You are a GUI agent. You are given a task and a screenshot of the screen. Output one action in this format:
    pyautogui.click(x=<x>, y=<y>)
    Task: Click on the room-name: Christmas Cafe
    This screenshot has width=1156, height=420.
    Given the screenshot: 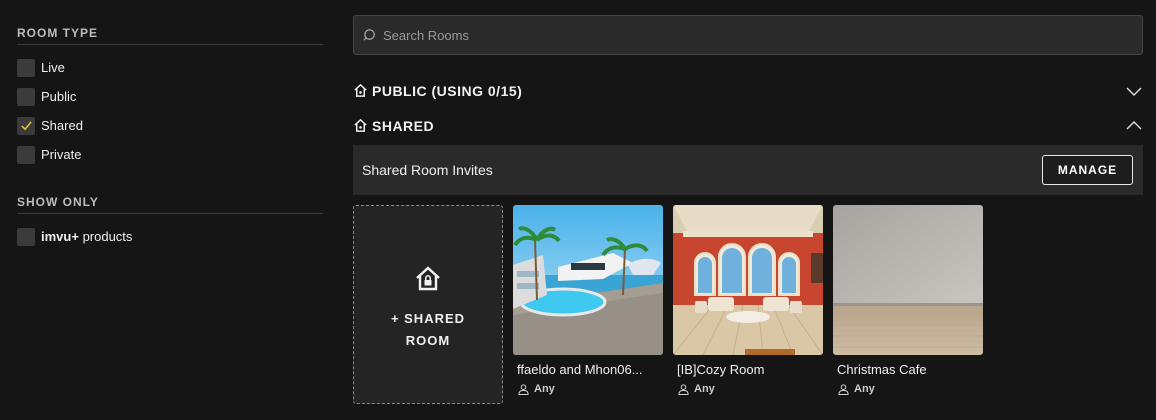 What is the action you would take?
    pyautogui.click(x=882, y=369)
    